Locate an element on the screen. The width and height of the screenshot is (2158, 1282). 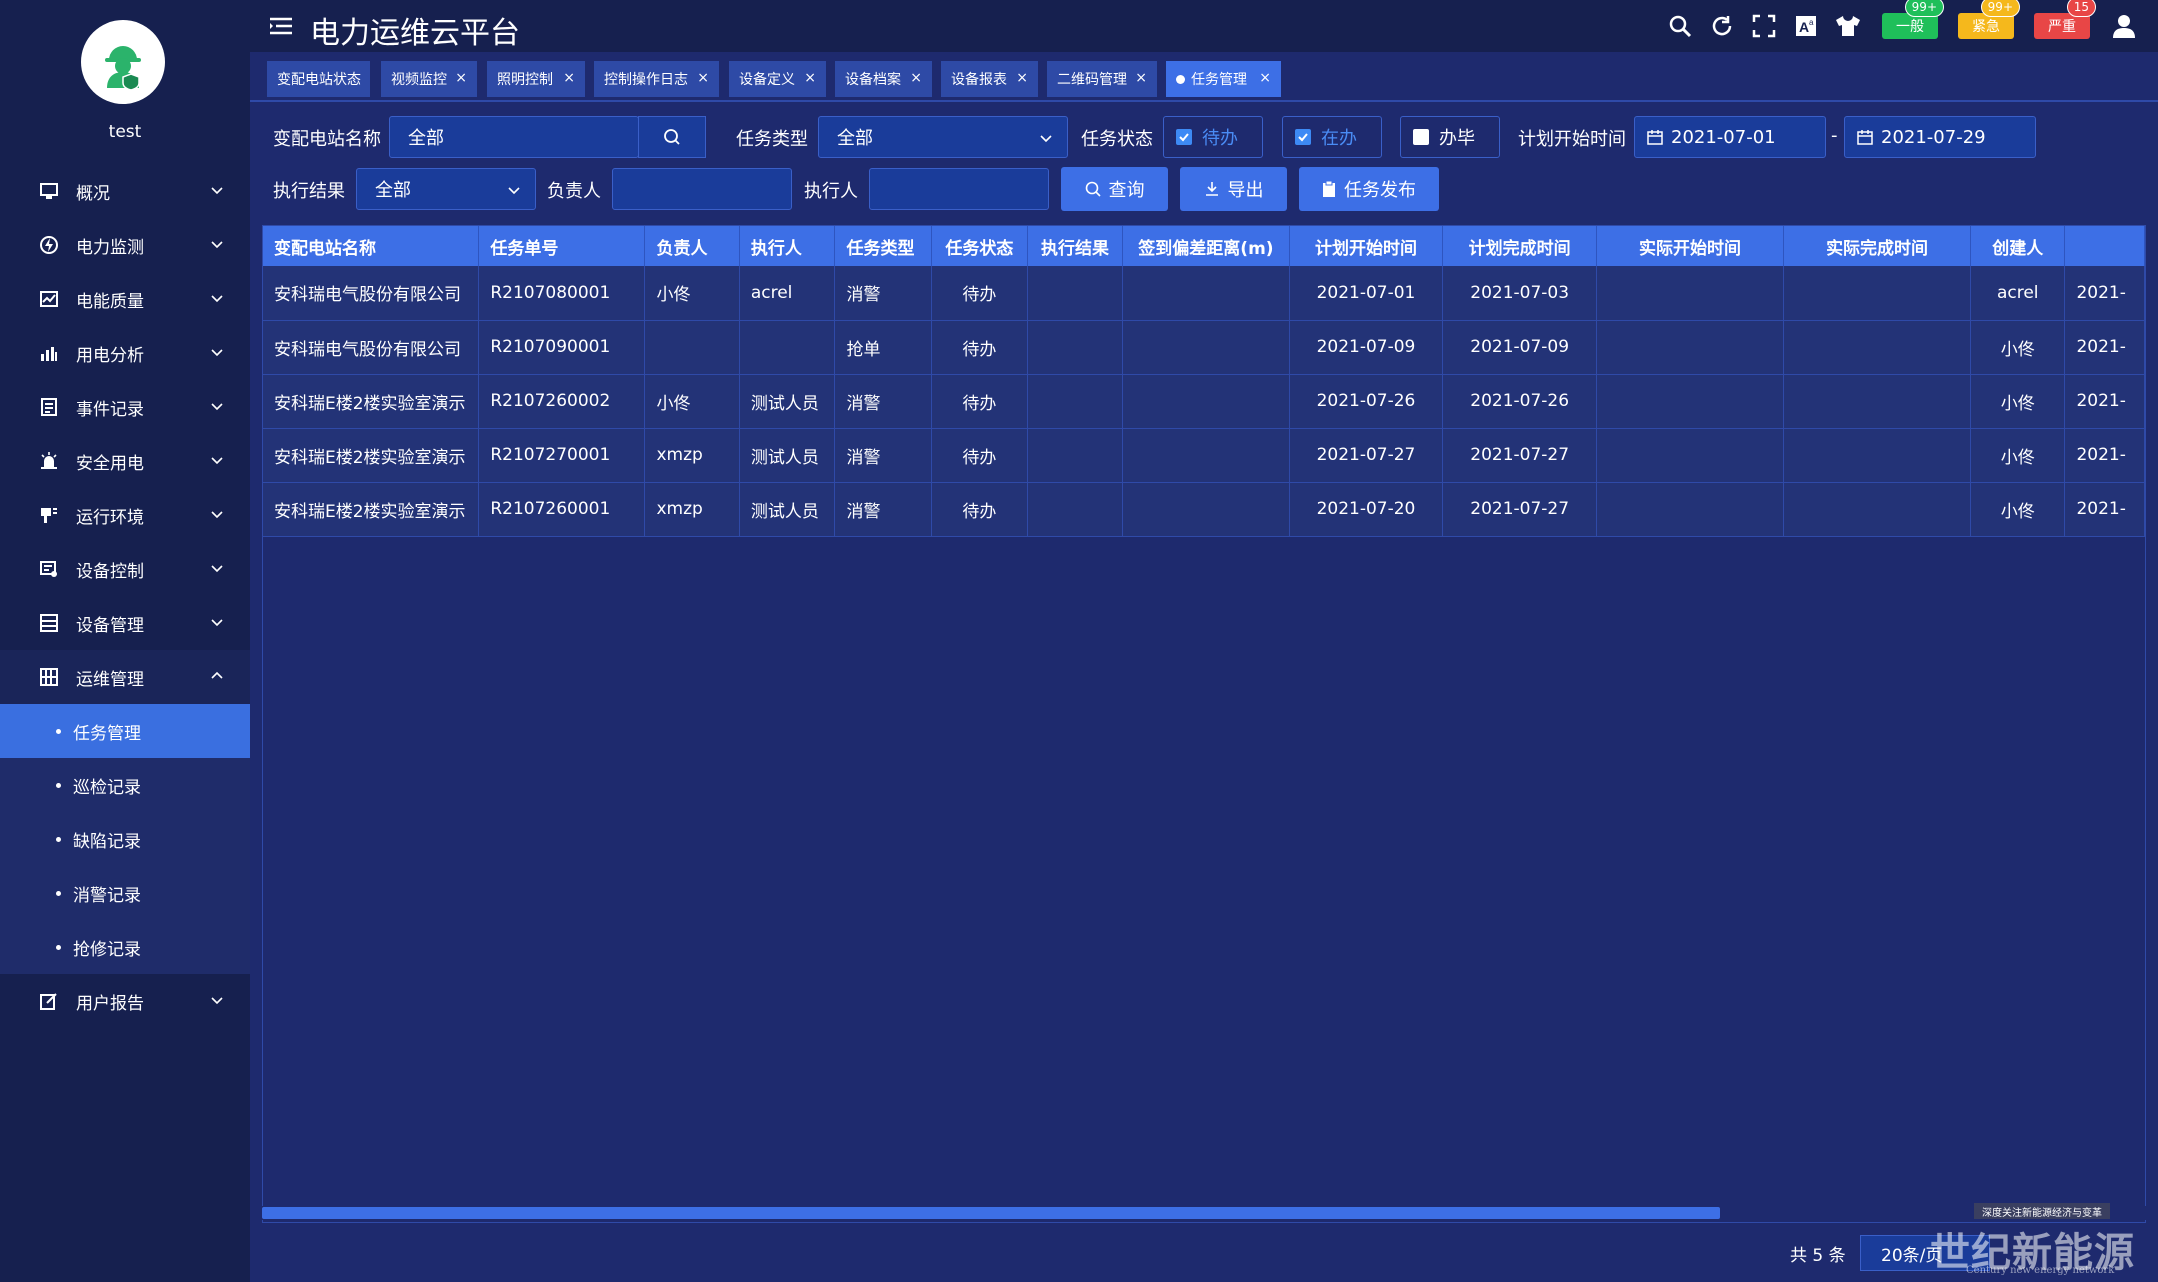
sidebar-item-label: 设备控制 is located at coordinates (110, 571).